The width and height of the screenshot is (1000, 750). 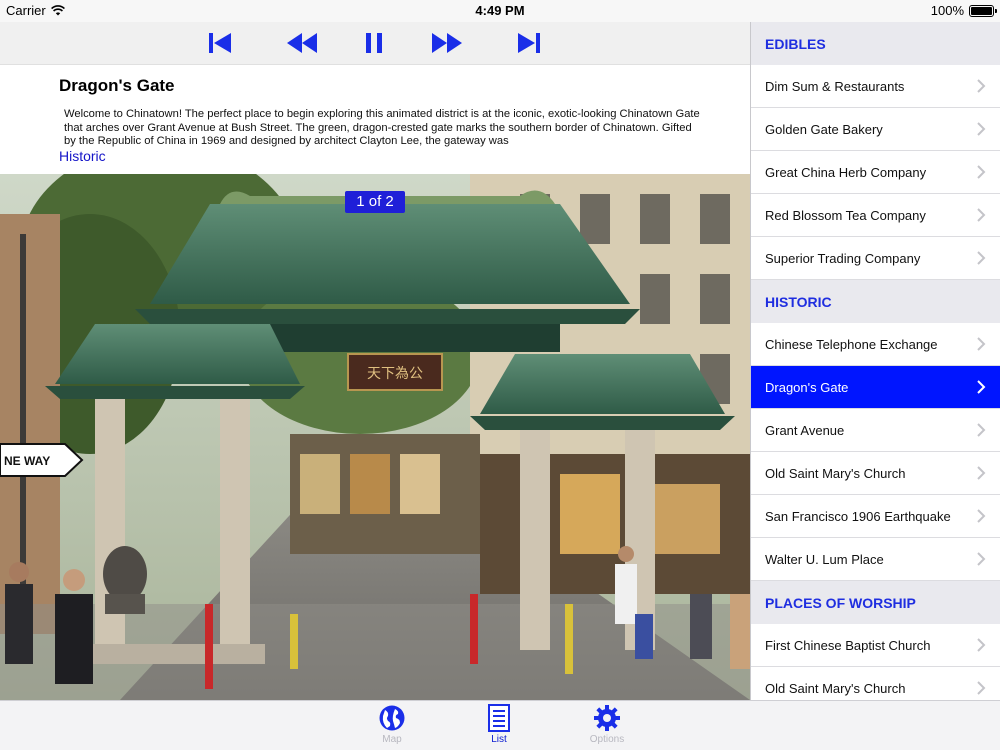 I want to click on skip-back-button, so click(x=220, y=43).